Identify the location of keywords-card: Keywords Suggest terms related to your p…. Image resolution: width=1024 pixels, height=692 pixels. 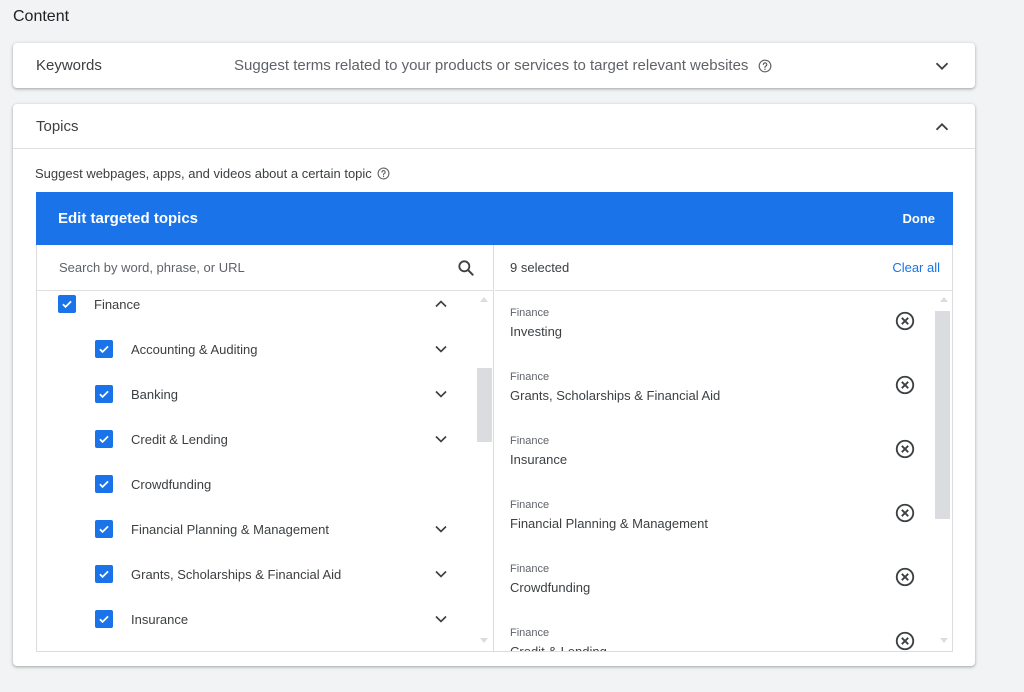
(494, 65).